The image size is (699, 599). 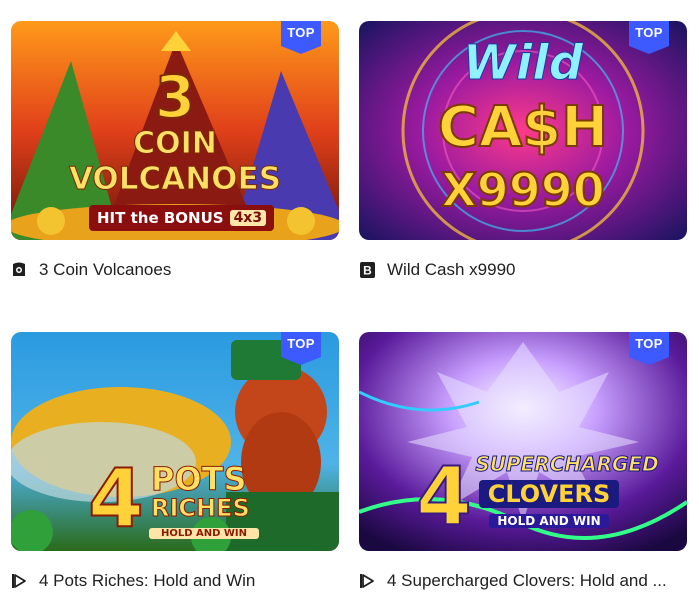 I want to click on svg-text: B, so click(x=367, y=271).